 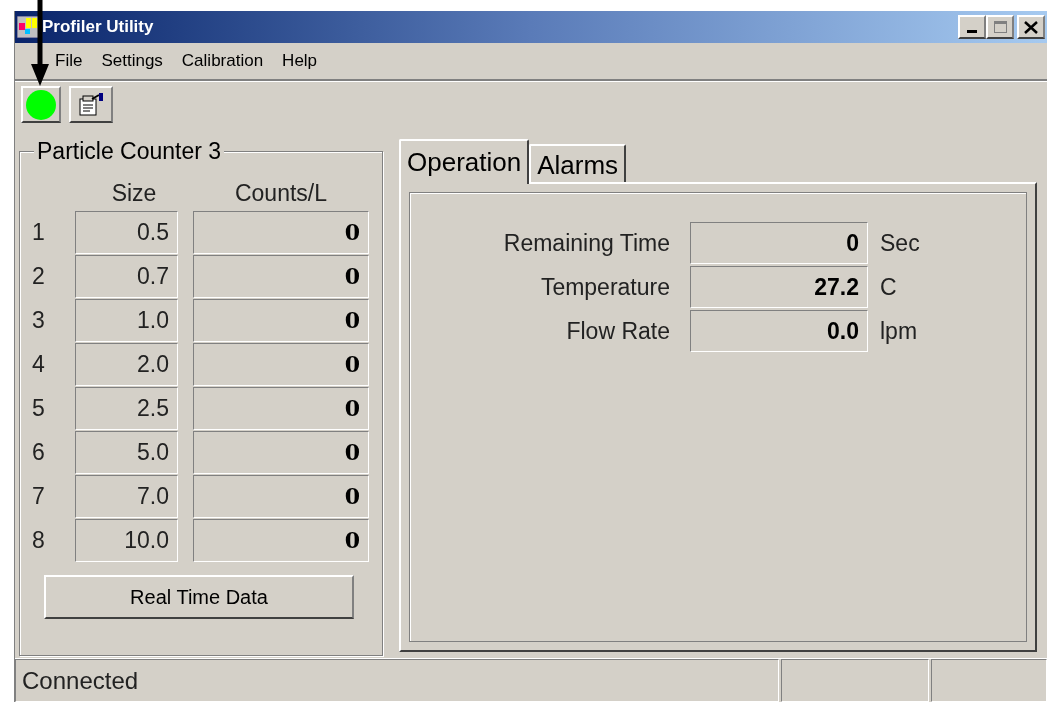 What do you see at coordinates (126, 232) in the screenshot?
I see `size-field: 0.5` at bounding box center [126, 232].